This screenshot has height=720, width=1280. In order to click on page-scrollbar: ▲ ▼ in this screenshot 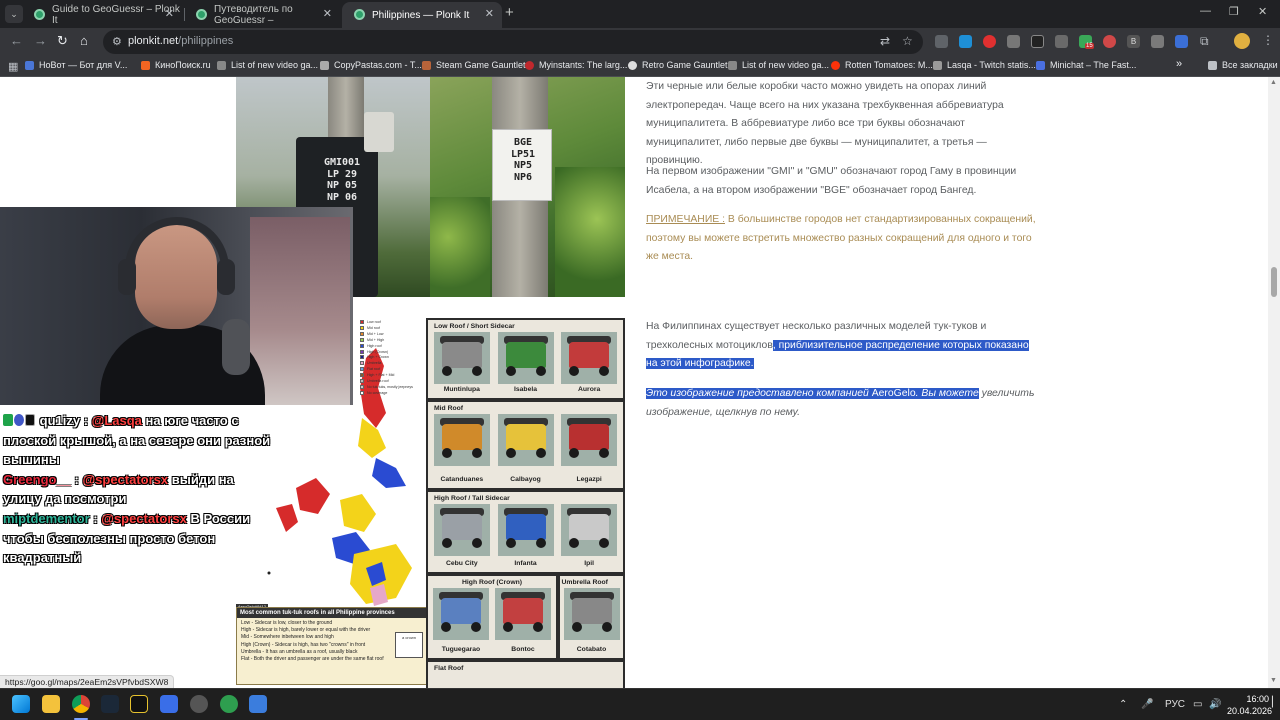, I will do `click(1274, 382)`.